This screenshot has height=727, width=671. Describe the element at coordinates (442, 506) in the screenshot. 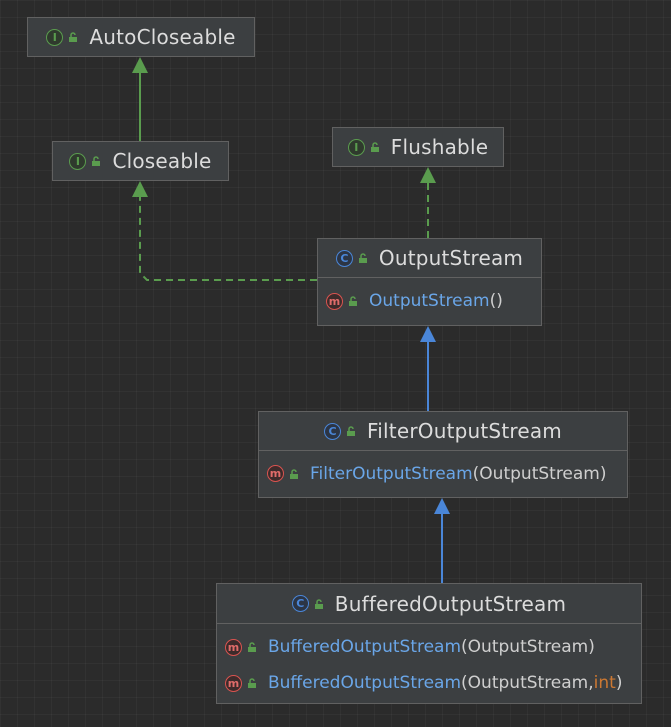

I see `arrowhead-filteroutputstream` at that location.